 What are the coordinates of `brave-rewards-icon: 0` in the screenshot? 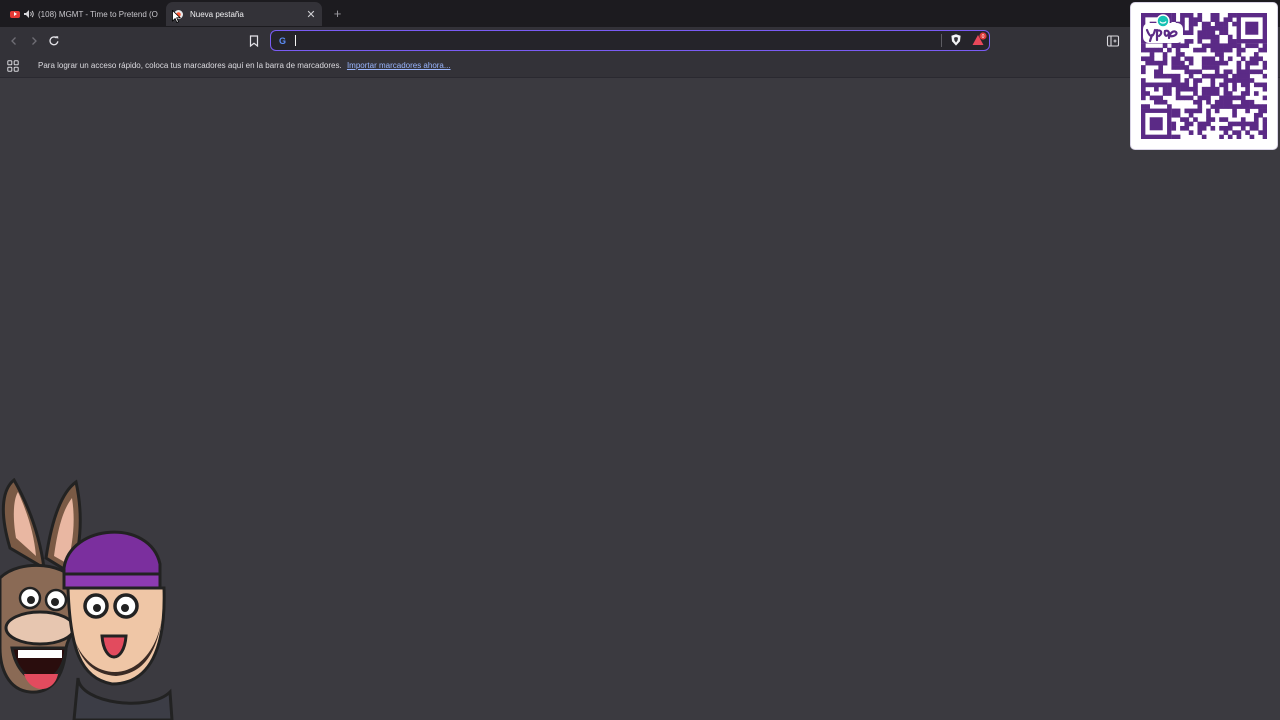 It's located at (979, 40).